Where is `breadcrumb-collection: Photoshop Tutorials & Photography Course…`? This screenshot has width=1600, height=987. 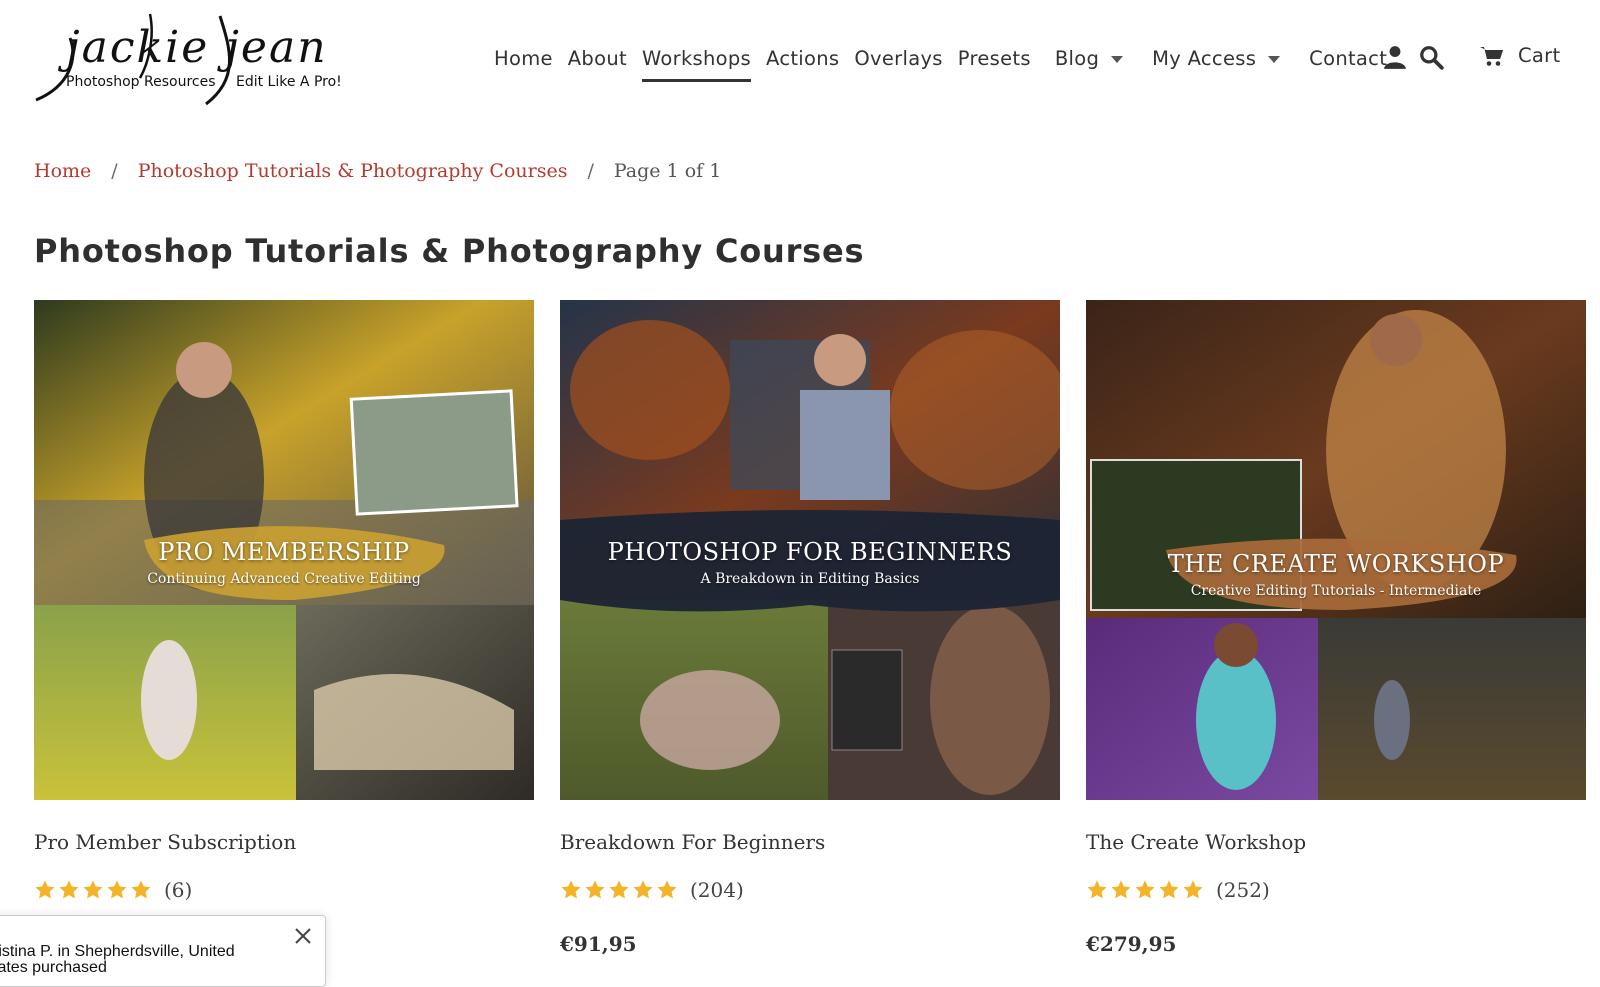
breadcrumb-collection: Photoshop Tutorials & Photography Course… is located at coordinates (353, 171).